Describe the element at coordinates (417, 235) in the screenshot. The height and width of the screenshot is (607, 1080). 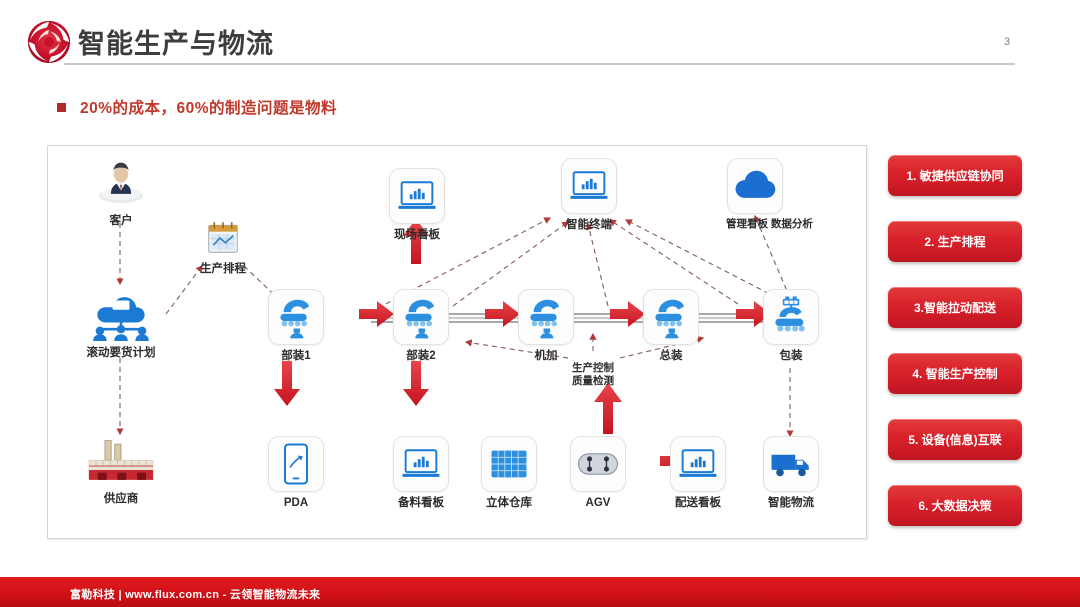
I see `node-caption: 现场看板` at that location.